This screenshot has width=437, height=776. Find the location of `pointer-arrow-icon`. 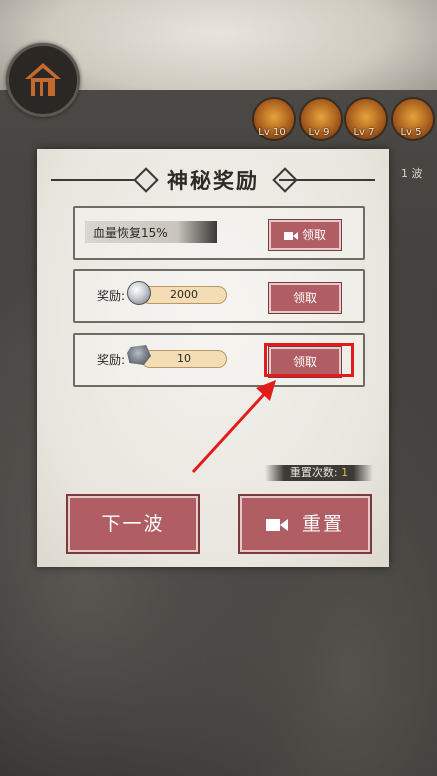

pointer-arrow-icon is located at coordinates (233, 427).